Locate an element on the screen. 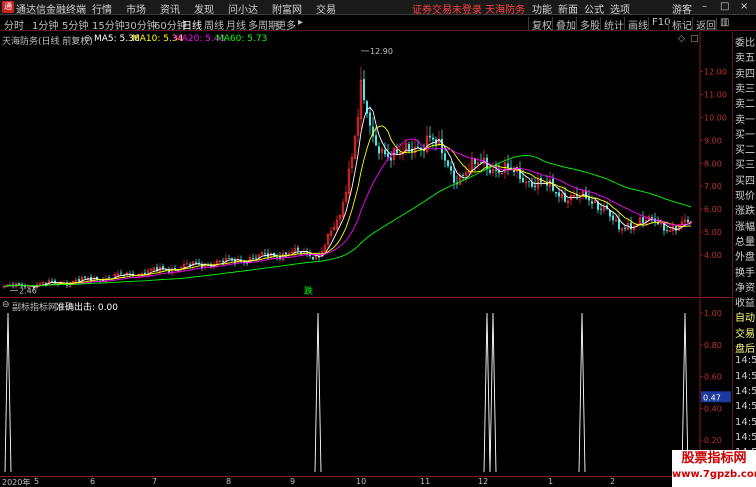 Image resolution: width=756 pixels, height=487 pixels. draw-line-button: 画线 is located at coordinates (636, 24).